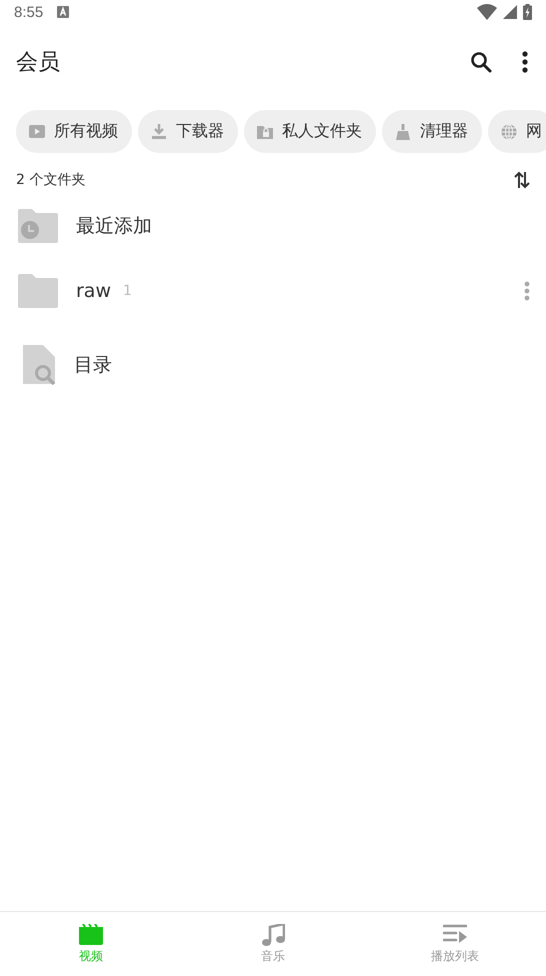 The height and width of the screenshot is (976, 546). Describe the element at coordinates (188, 131) in the screenshot. I see `filter-chip: 下载器` at that location.